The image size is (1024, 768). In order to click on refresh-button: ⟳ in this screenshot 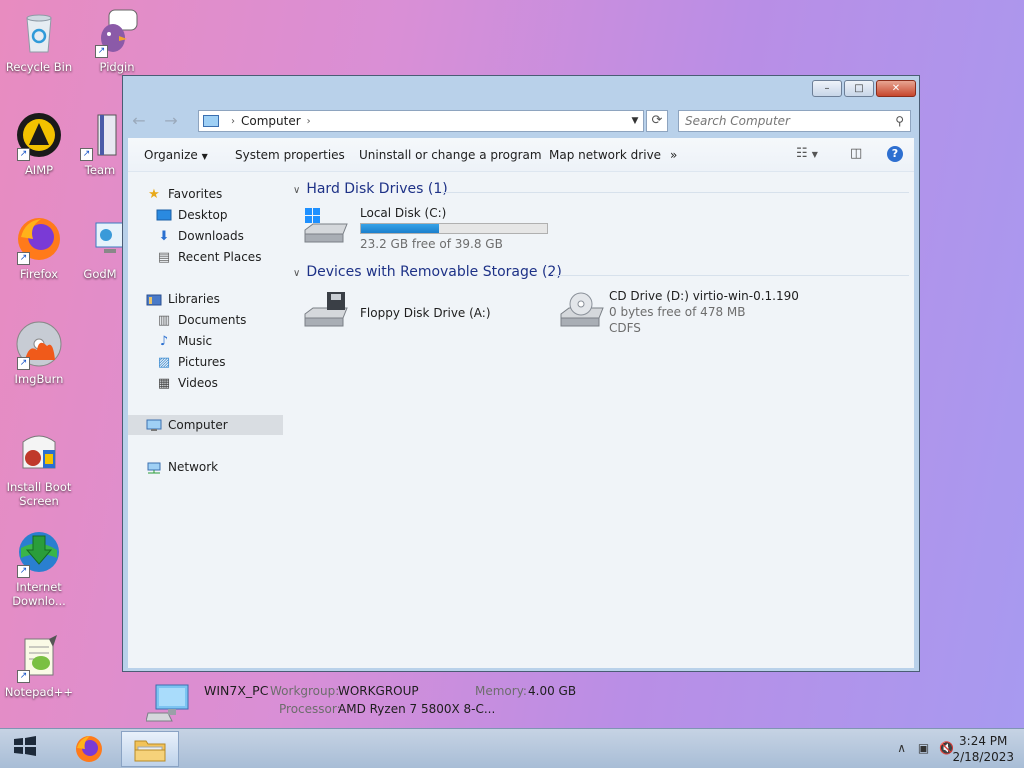, I will do `click(657, 121)`.